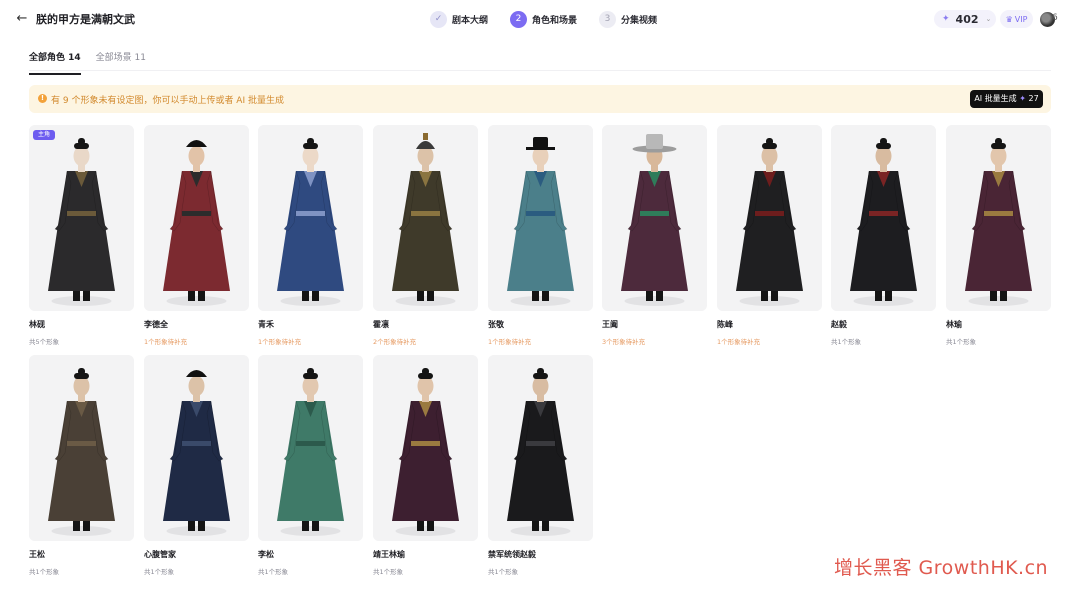  Describe the element at coordinates (266, 324) in the screenshot. I see `character-name: 青禾` at that location.